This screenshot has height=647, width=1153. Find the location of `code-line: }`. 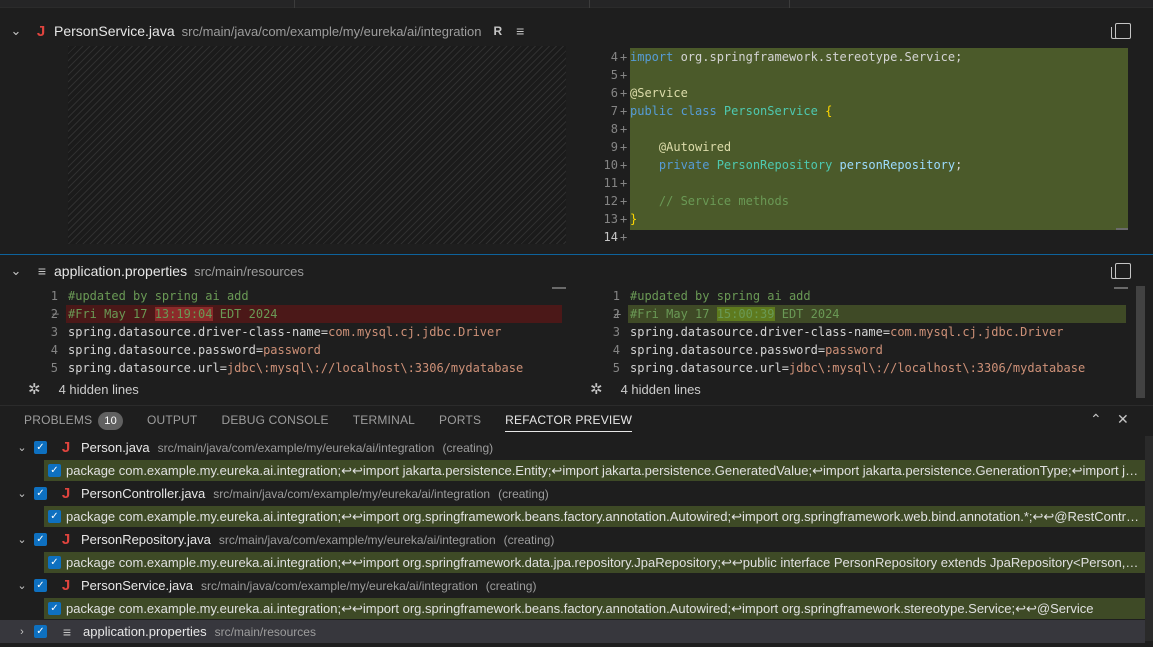

code-line: } is located at coordinates (633, 219).